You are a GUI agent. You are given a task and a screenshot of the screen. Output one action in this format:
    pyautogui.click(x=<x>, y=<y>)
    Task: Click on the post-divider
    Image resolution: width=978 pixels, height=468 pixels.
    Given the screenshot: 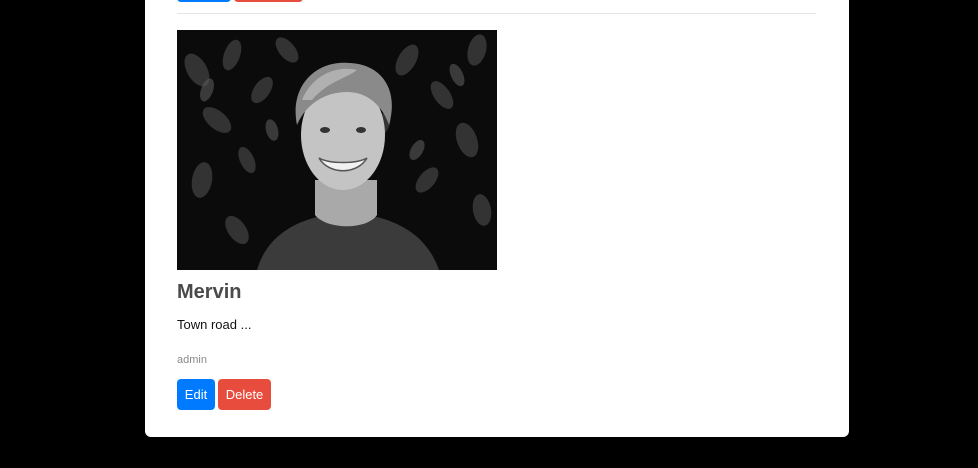 What is the action you would take?
    pyautogui.click(x=496, y=13)
    